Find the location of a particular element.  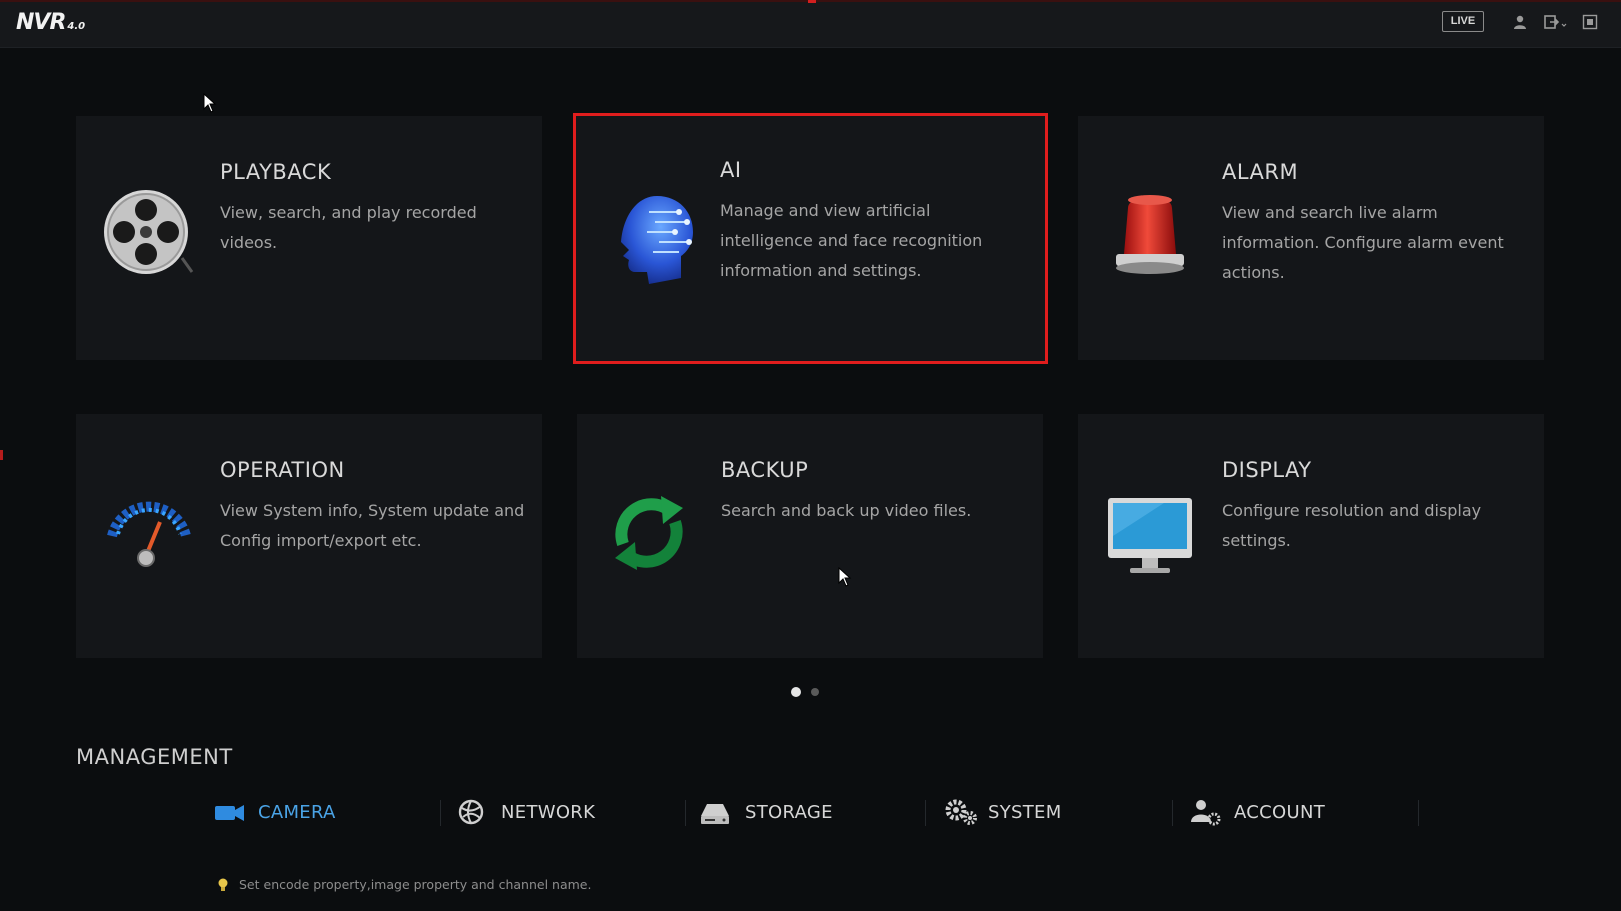

tile-description: View, search, and play recorded videos. is located at coordinates (348, 227).